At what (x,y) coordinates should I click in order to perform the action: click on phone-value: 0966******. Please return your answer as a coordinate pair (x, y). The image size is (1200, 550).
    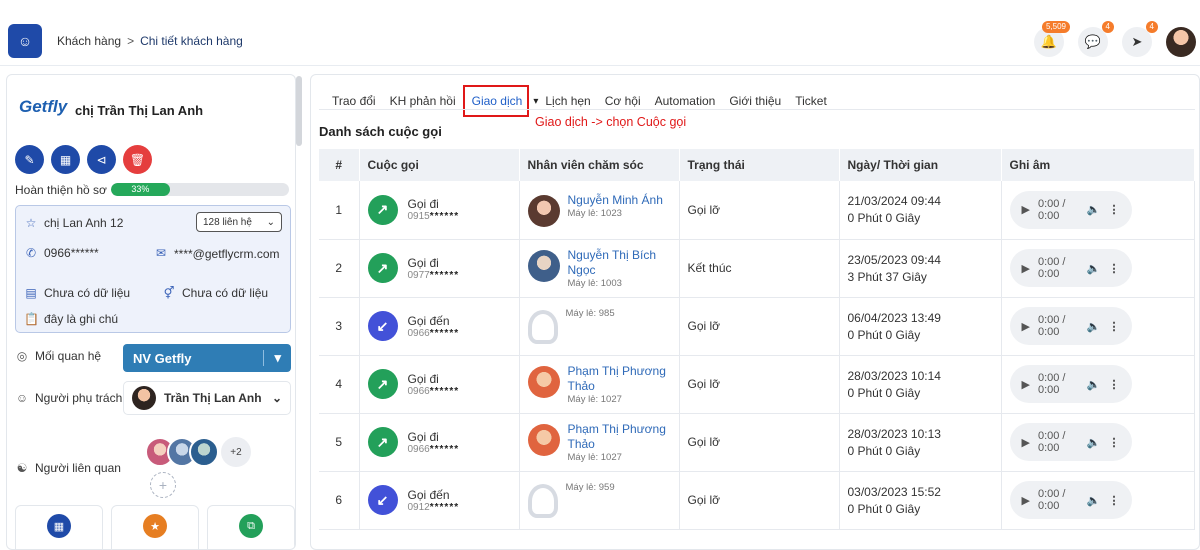
    Looking at the image, I should click on (71, 253).